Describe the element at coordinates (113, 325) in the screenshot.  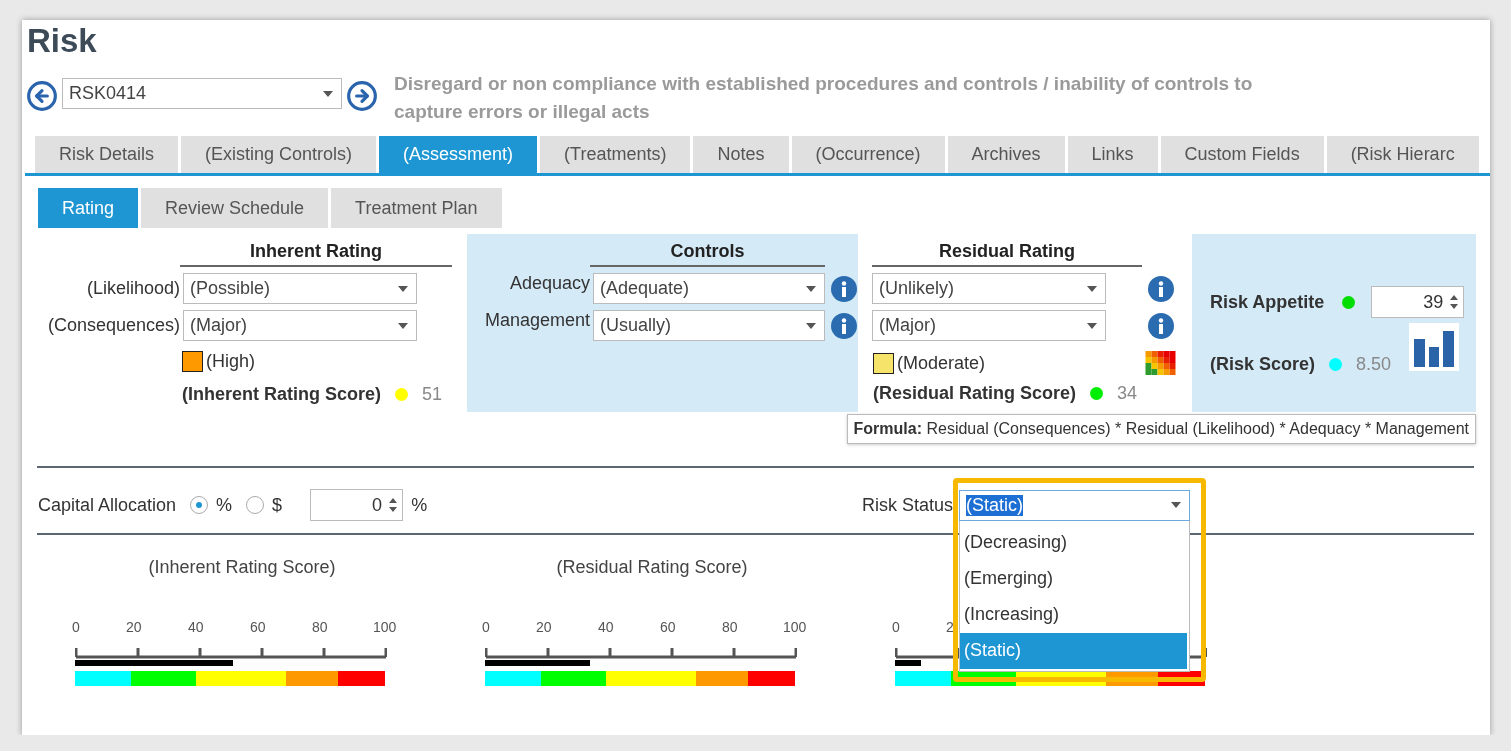
I see `field-label: (Consequences)` at that location.